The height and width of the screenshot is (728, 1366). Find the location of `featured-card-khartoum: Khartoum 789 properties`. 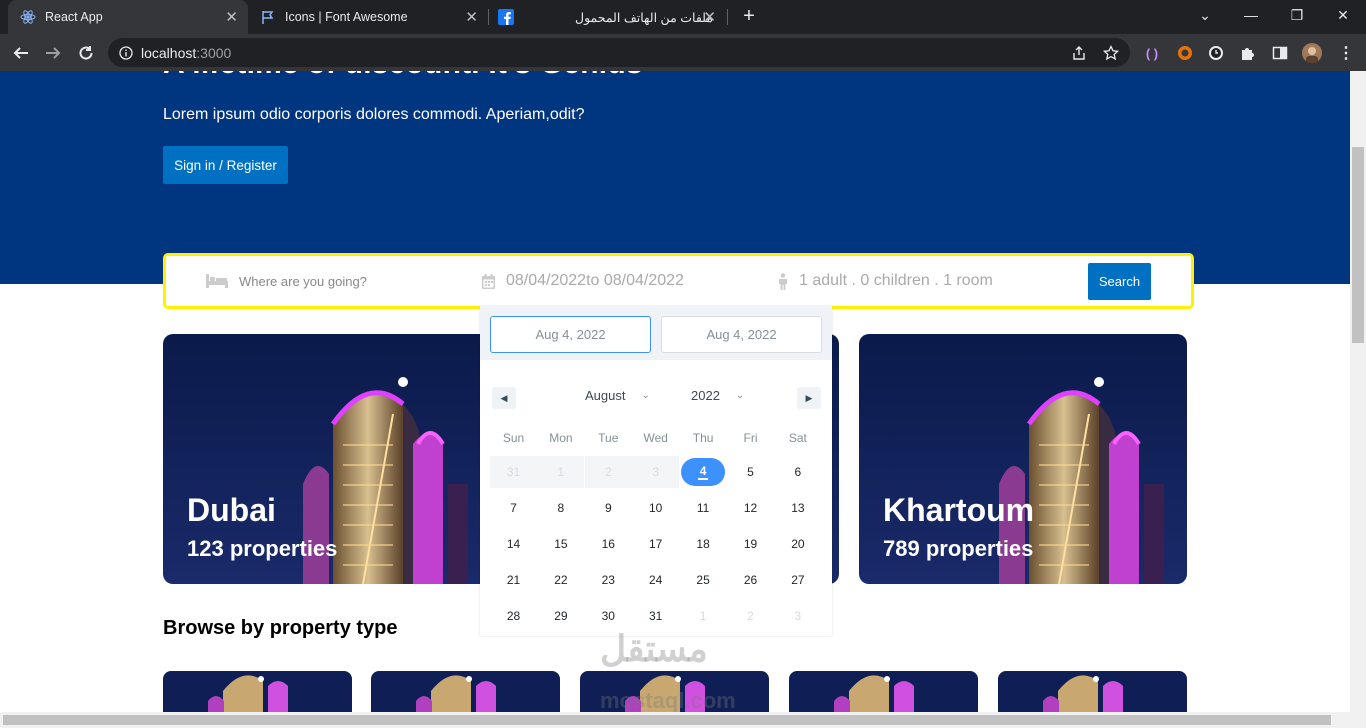

featured-card-khartoum: Khartoum 789 properties is located at coordinates (1023, 459).